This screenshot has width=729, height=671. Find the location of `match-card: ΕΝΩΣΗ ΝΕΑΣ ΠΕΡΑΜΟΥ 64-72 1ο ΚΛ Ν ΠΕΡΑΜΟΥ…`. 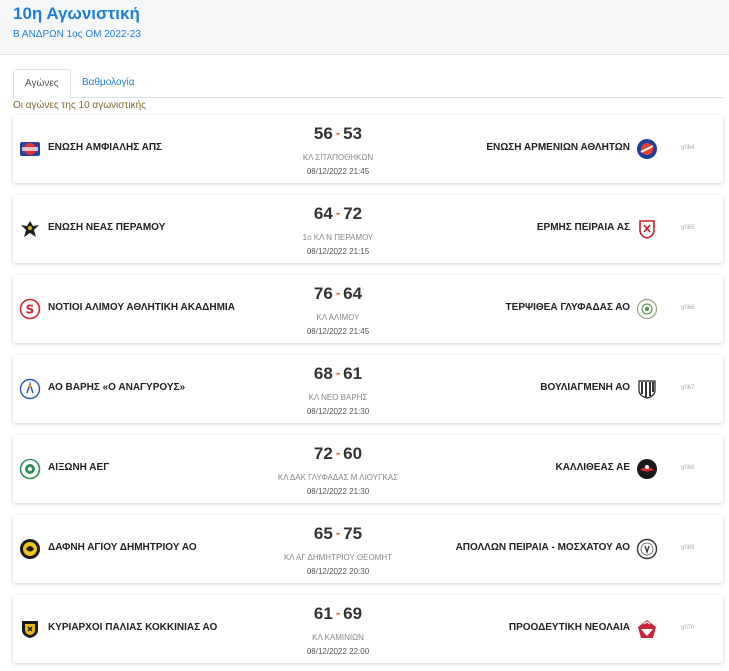

match-card: ΕΝΩΣΗ ΝΕΑΣ ΠΕΡΑΜΟΥ 64-72 1ο ΚΛ Ν ΠΕΡΑΜΟΥ… is located at coordinates (368, 229).